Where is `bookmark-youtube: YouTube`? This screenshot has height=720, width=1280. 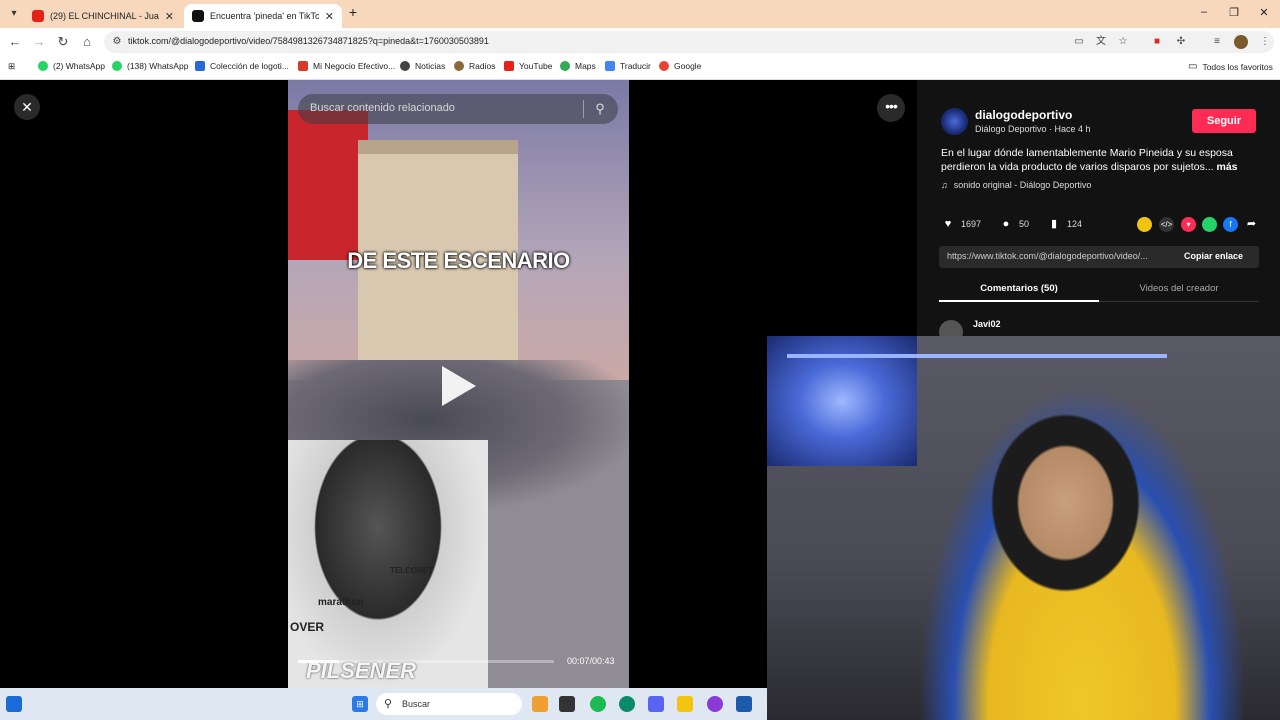 bookmark-youtube: YouTube is located at coordinates (528, 66).